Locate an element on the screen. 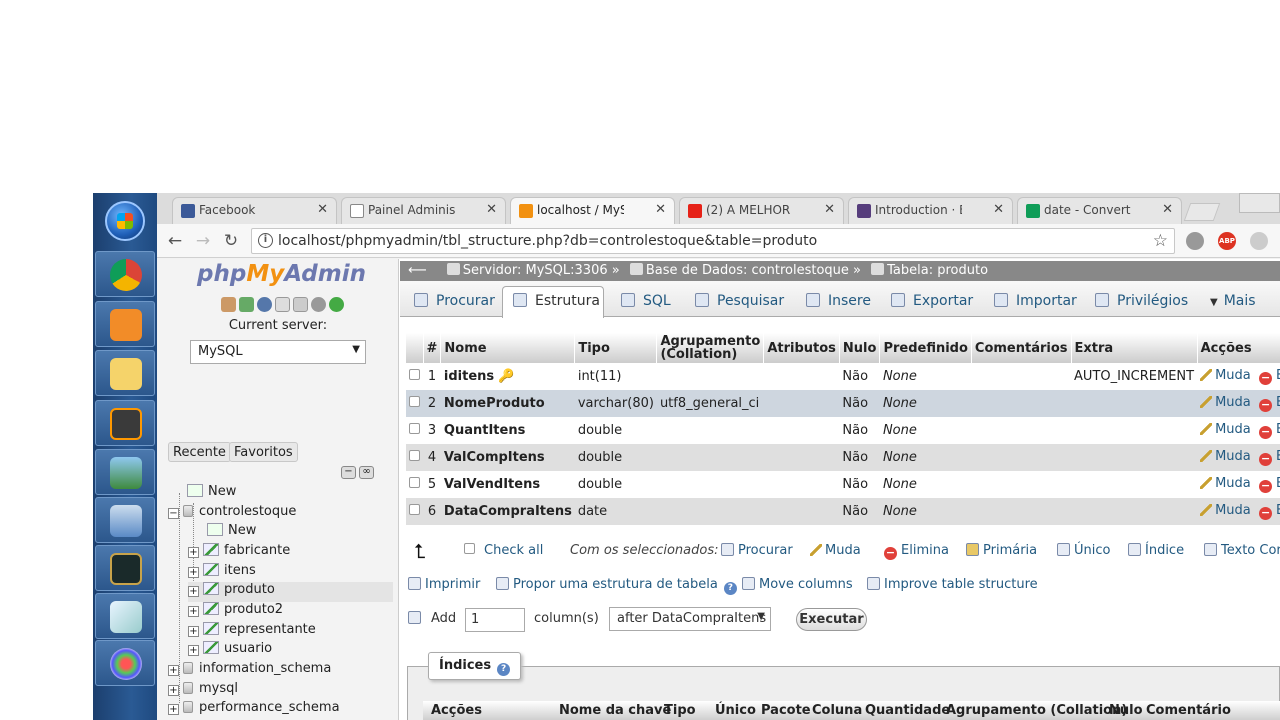 The image size is (1280, 720). paint-taskbar-icon is located at coordinates (125, 663).